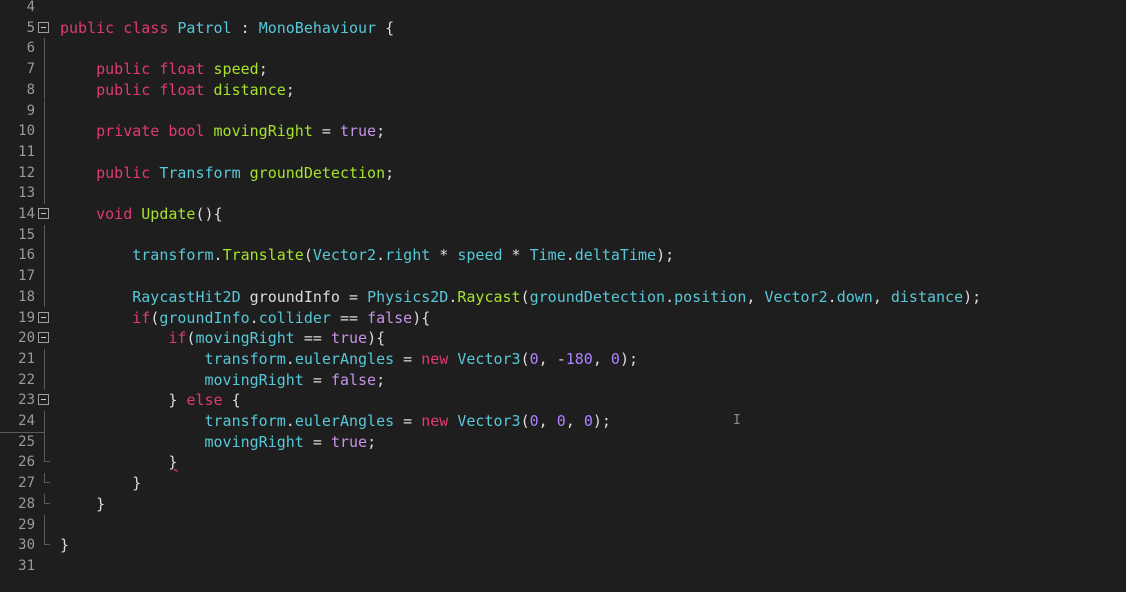 This screenshot has width=1126, height=592. Describe the element at coordinates (563, 90) in the screenshot. I see `code-line: 8 public float distance;` at that location.